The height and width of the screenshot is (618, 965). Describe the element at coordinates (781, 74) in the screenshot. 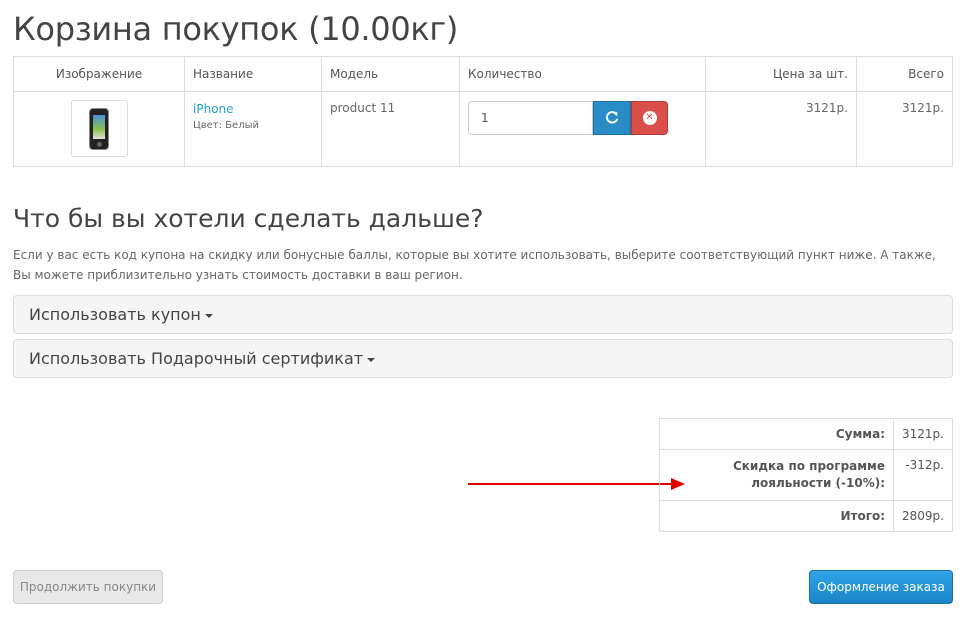

I see `col-unit-price: Цена за шт.` at that location.